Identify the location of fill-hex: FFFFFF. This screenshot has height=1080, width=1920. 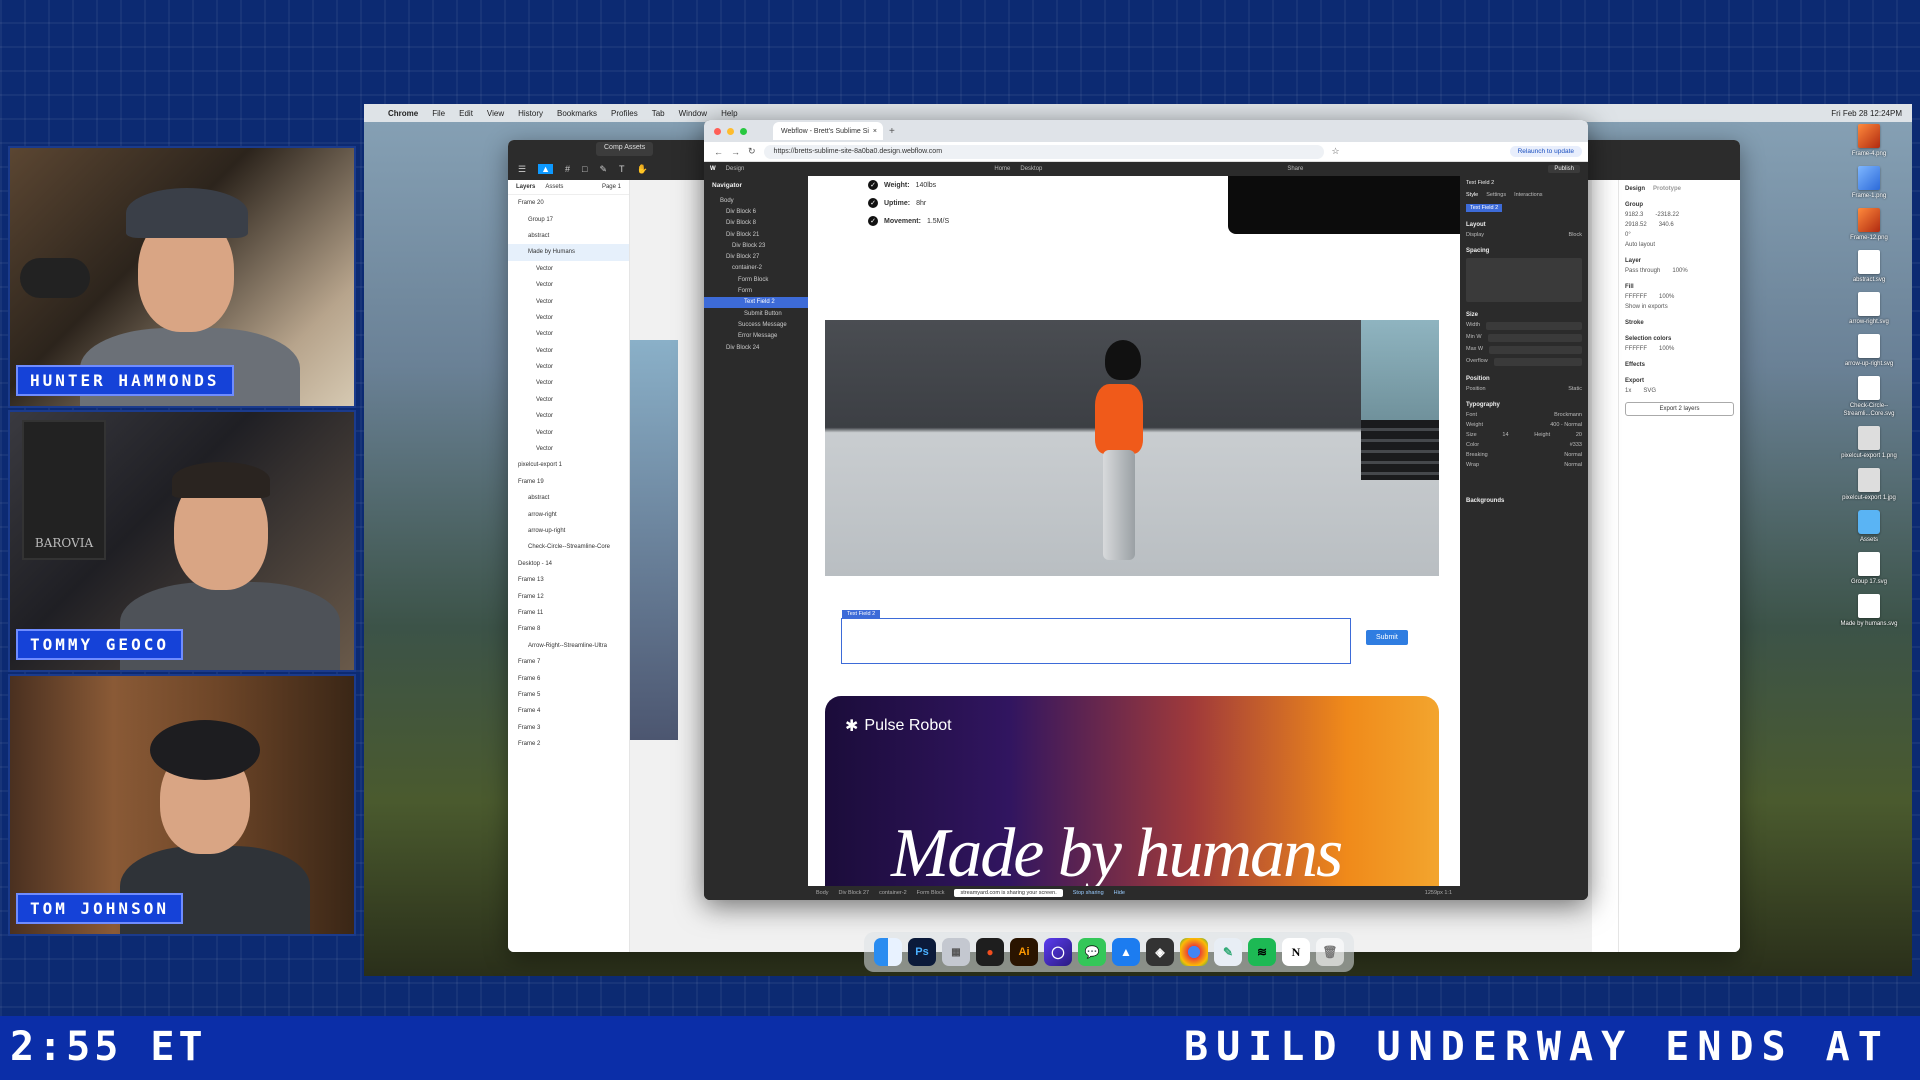
(1636, 297).